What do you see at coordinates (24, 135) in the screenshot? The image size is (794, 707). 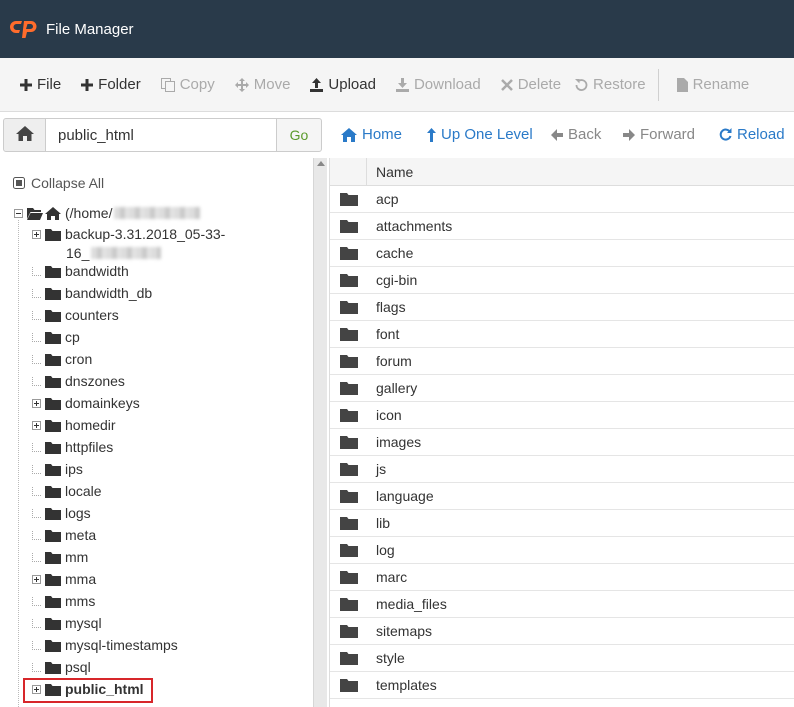 I see `home-directory-button` at bounding box center [24, 135].